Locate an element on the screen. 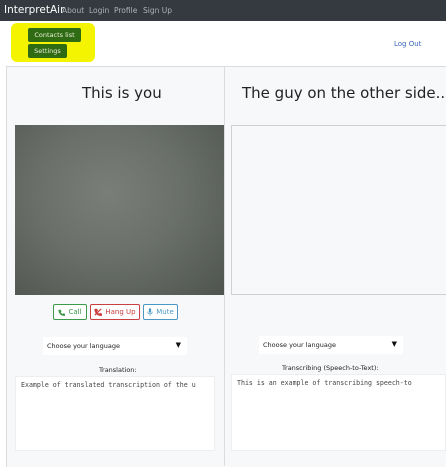 The height and width of the screenshot is (467, 446). phone-icon is located at coordinates (62, 312).